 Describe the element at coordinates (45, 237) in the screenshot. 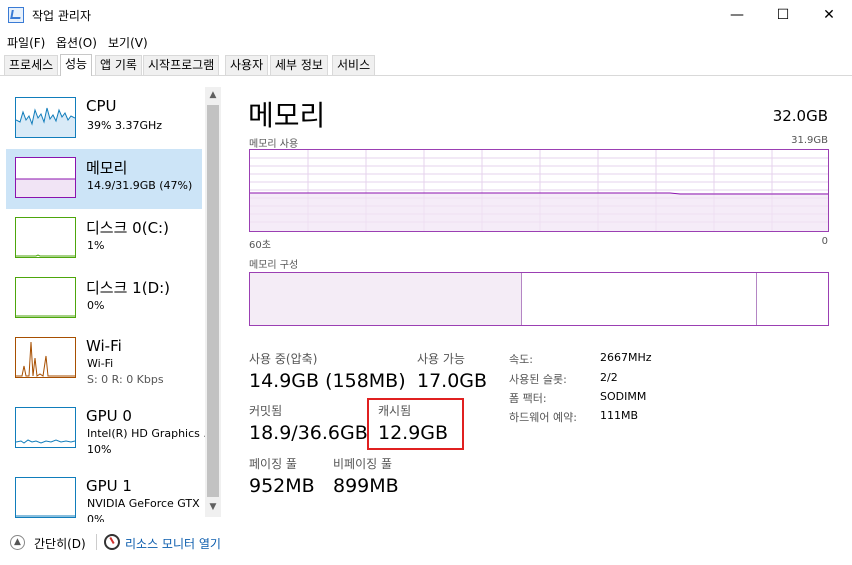

I see `disk-0-thumbnail-graph` at that location.